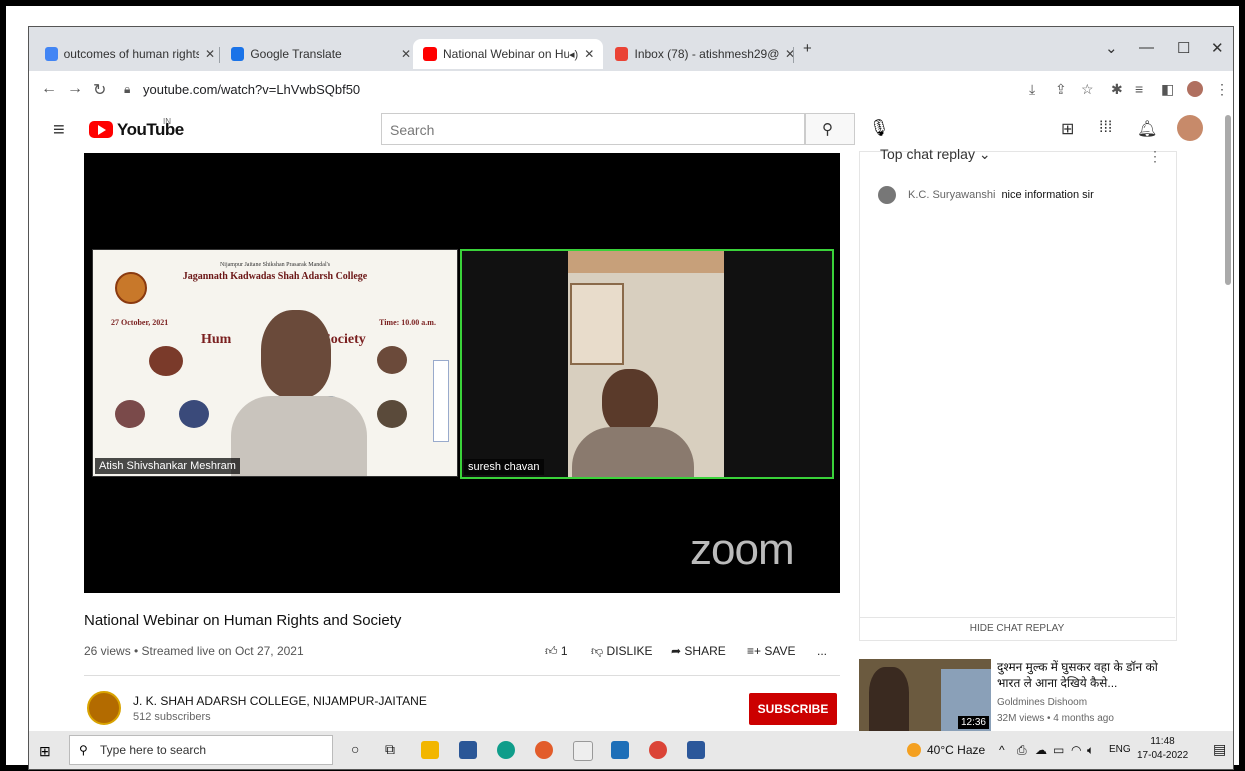 This screenshot has width=1245, height=771. I want to click on chat-more-icon: ⋮, so click(1155, 156).